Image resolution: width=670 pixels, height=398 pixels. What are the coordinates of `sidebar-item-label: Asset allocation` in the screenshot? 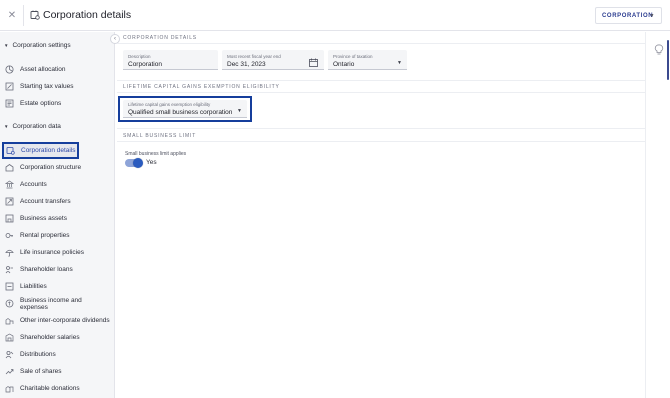 It's located at (43, 69).